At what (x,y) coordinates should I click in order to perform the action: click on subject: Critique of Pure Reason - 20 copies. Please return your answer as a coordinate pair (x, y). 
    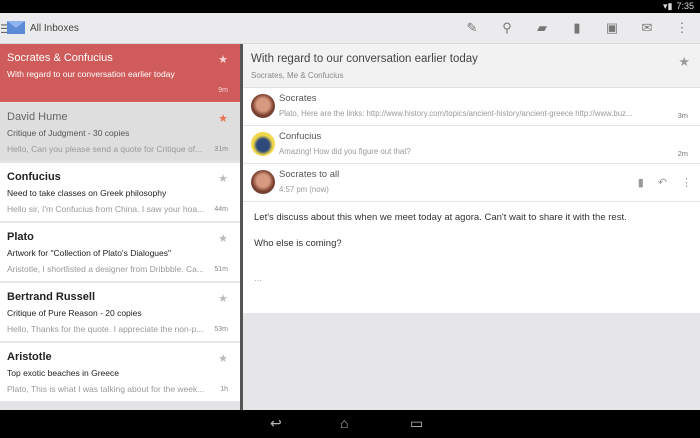
    Looking at the image, I should click on (74, 313).